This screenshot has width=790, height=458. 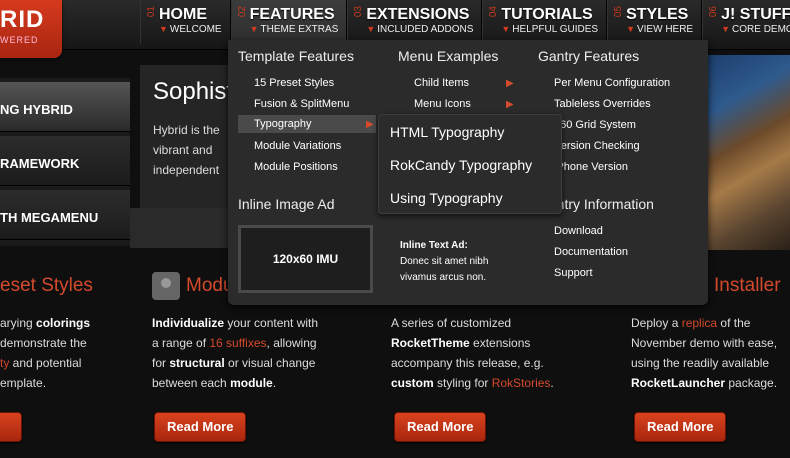 I want to click on hero-tab: NG HYBRID, so click(x=65, y=107).